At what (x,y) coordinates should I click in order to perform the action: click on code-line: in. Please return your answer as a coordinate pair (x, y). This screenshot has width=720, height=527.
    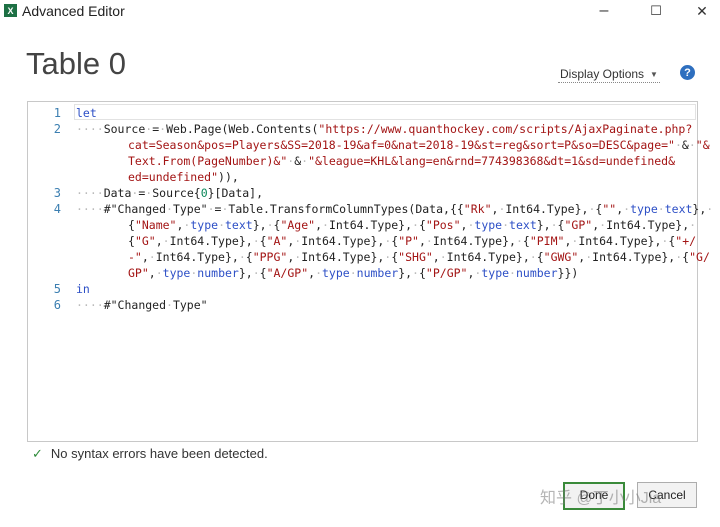
    Looking at the image, I should click on (83, 289).